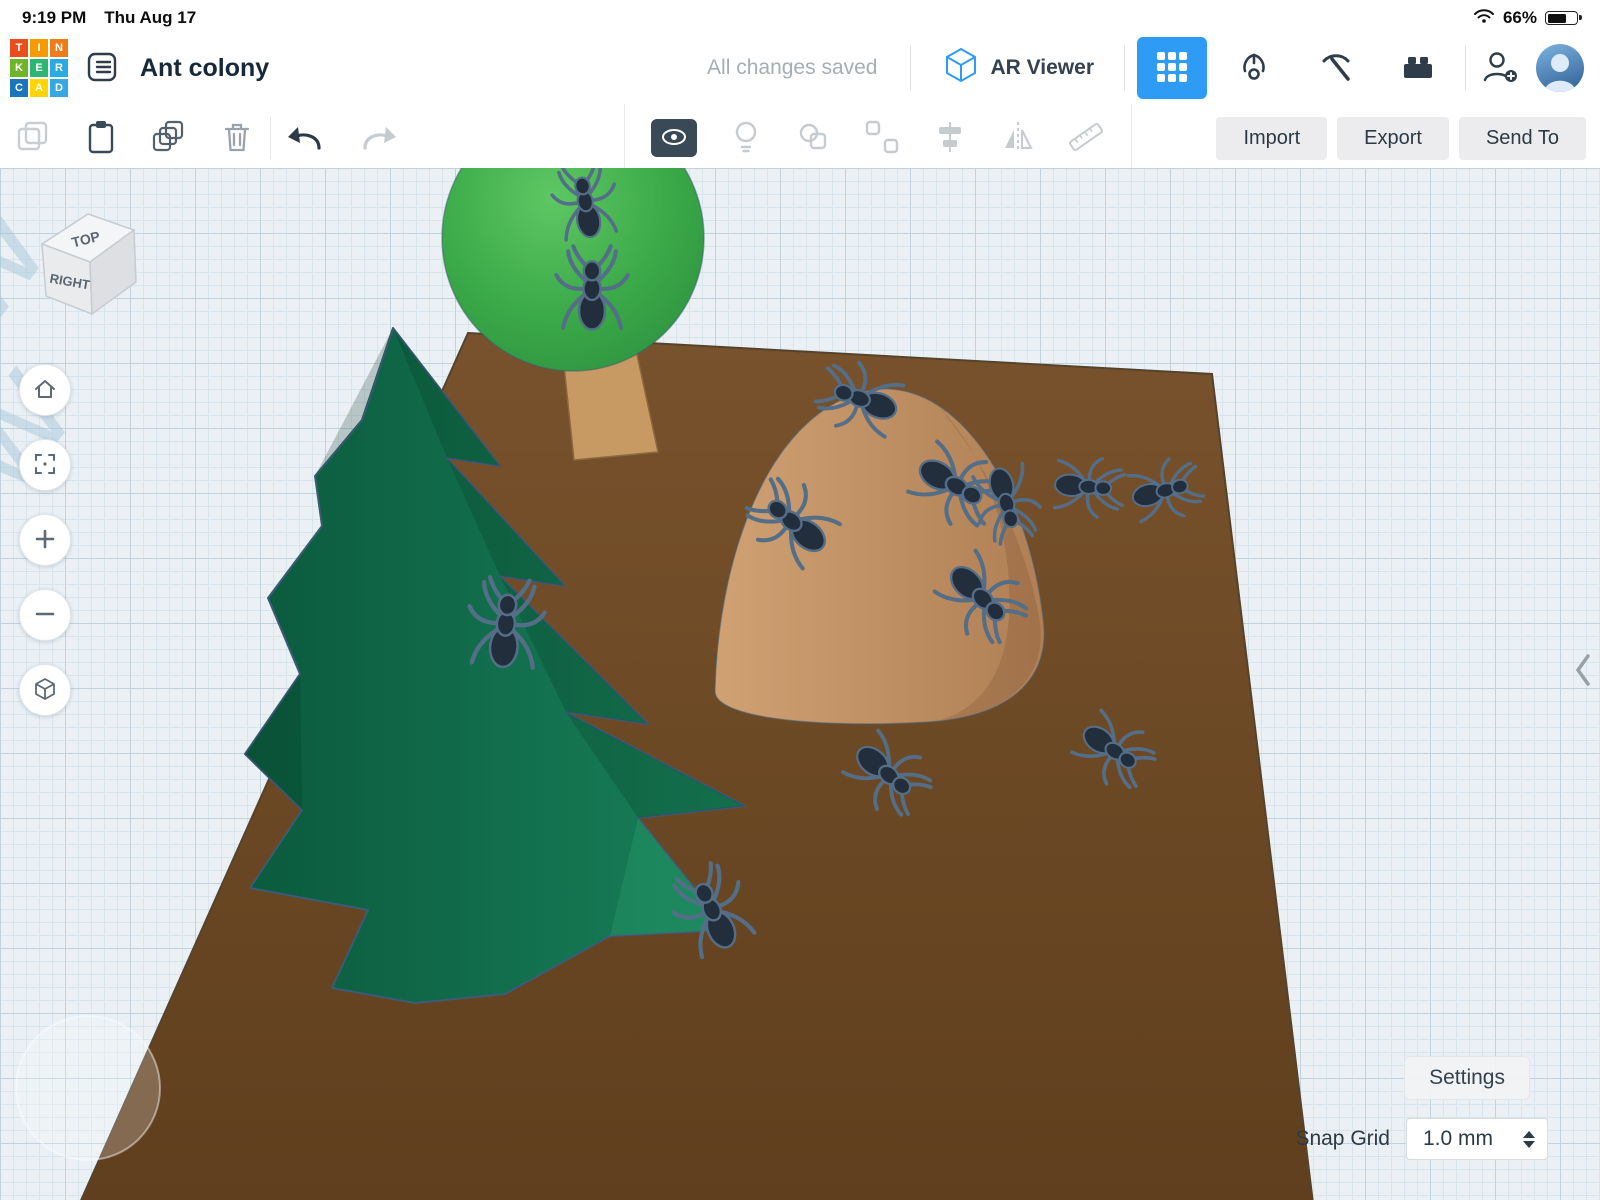 The width and height of the screenshot is (1600, 1200). I want to click on duplicate-button, so click(169, 138).